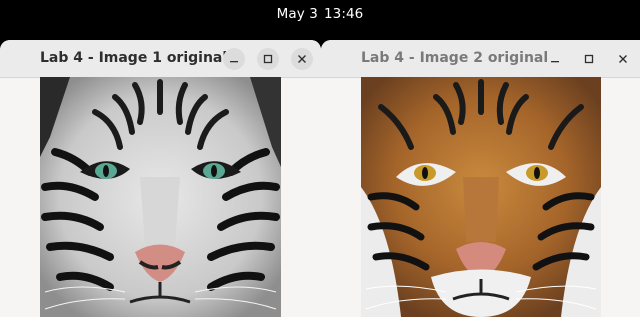 The height and width of the screenshot is (317, 640). Describe the element at coordinates (297, 14) in the screenshot. I see `clock-date: May 3` at that location.